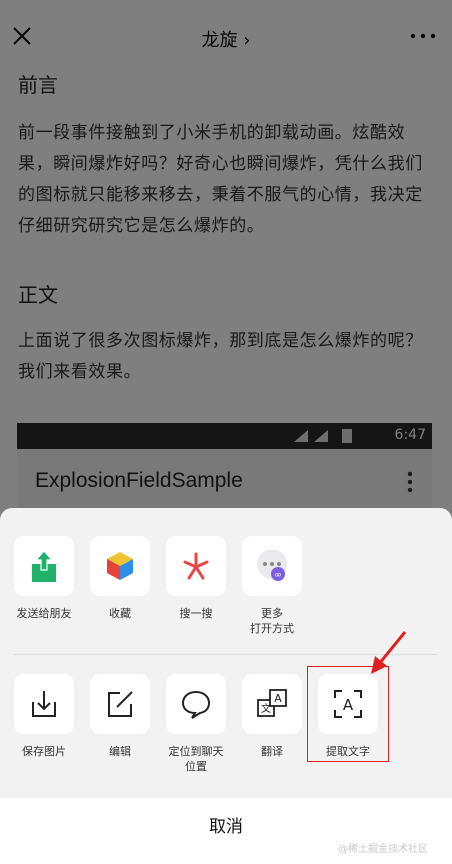  Describe the element at coordinates (120, 613) in the screenshot. I see `favorite-label: 收藏` at that location.